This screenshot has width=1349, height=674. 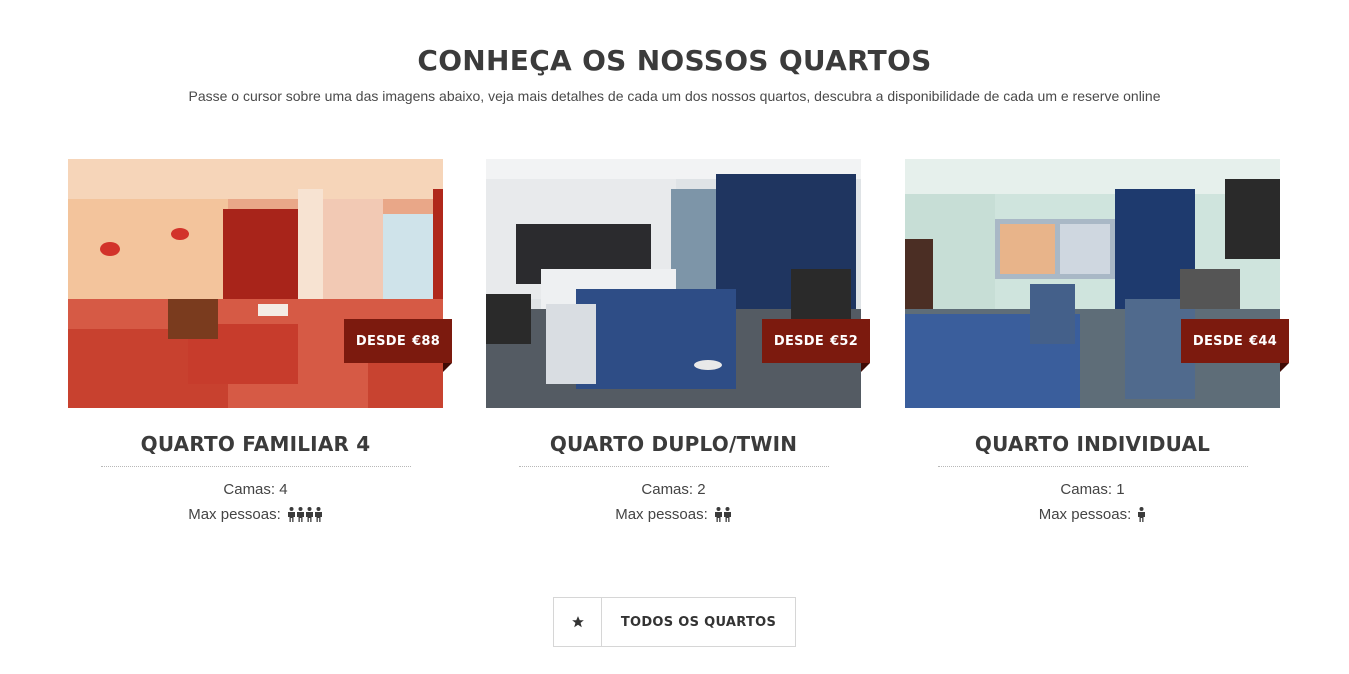 What do you see at coordinates (673, 444) in the screenshot?
I see `room-name: QUARTO DUPLO/TWIN` at bounding box center [673, 444].